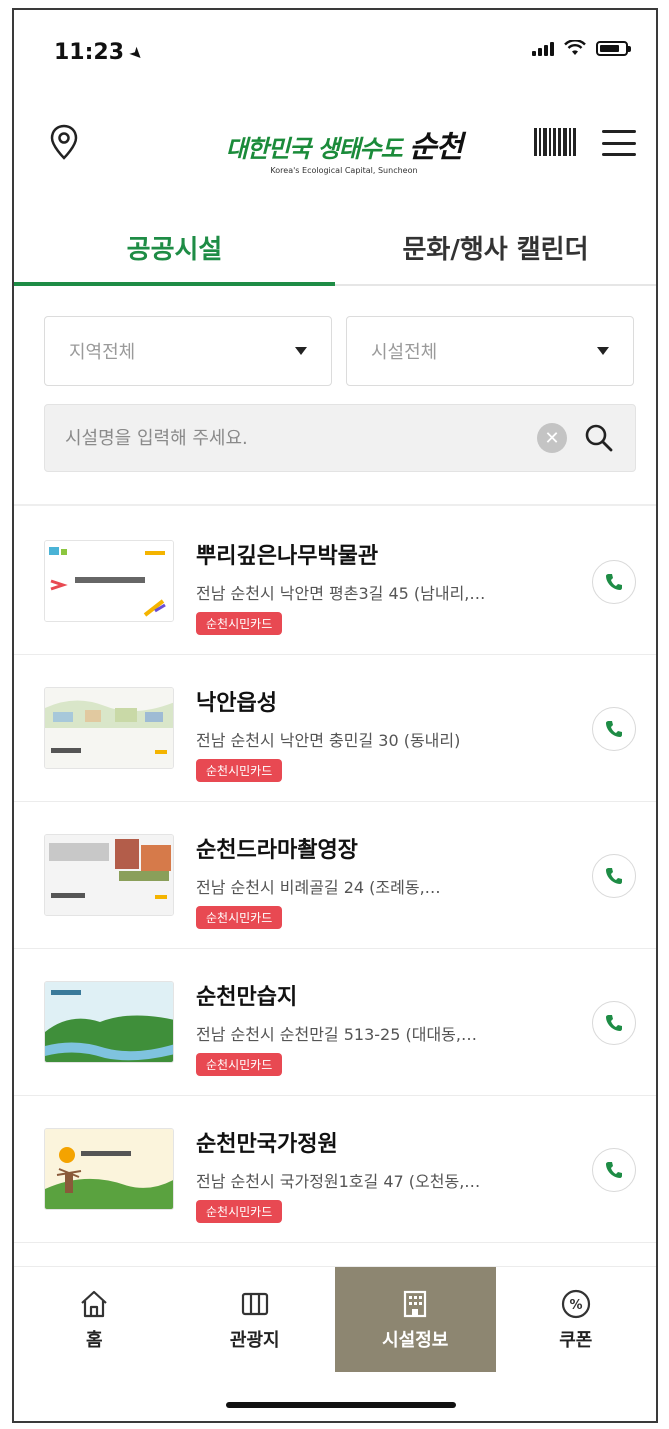 Image resolution: width=669 pixels, height=1429 pixels. What do you see at coordinates (599, 438) in the screenshot?
I see `search-icon` at bounding box center [599, 438].